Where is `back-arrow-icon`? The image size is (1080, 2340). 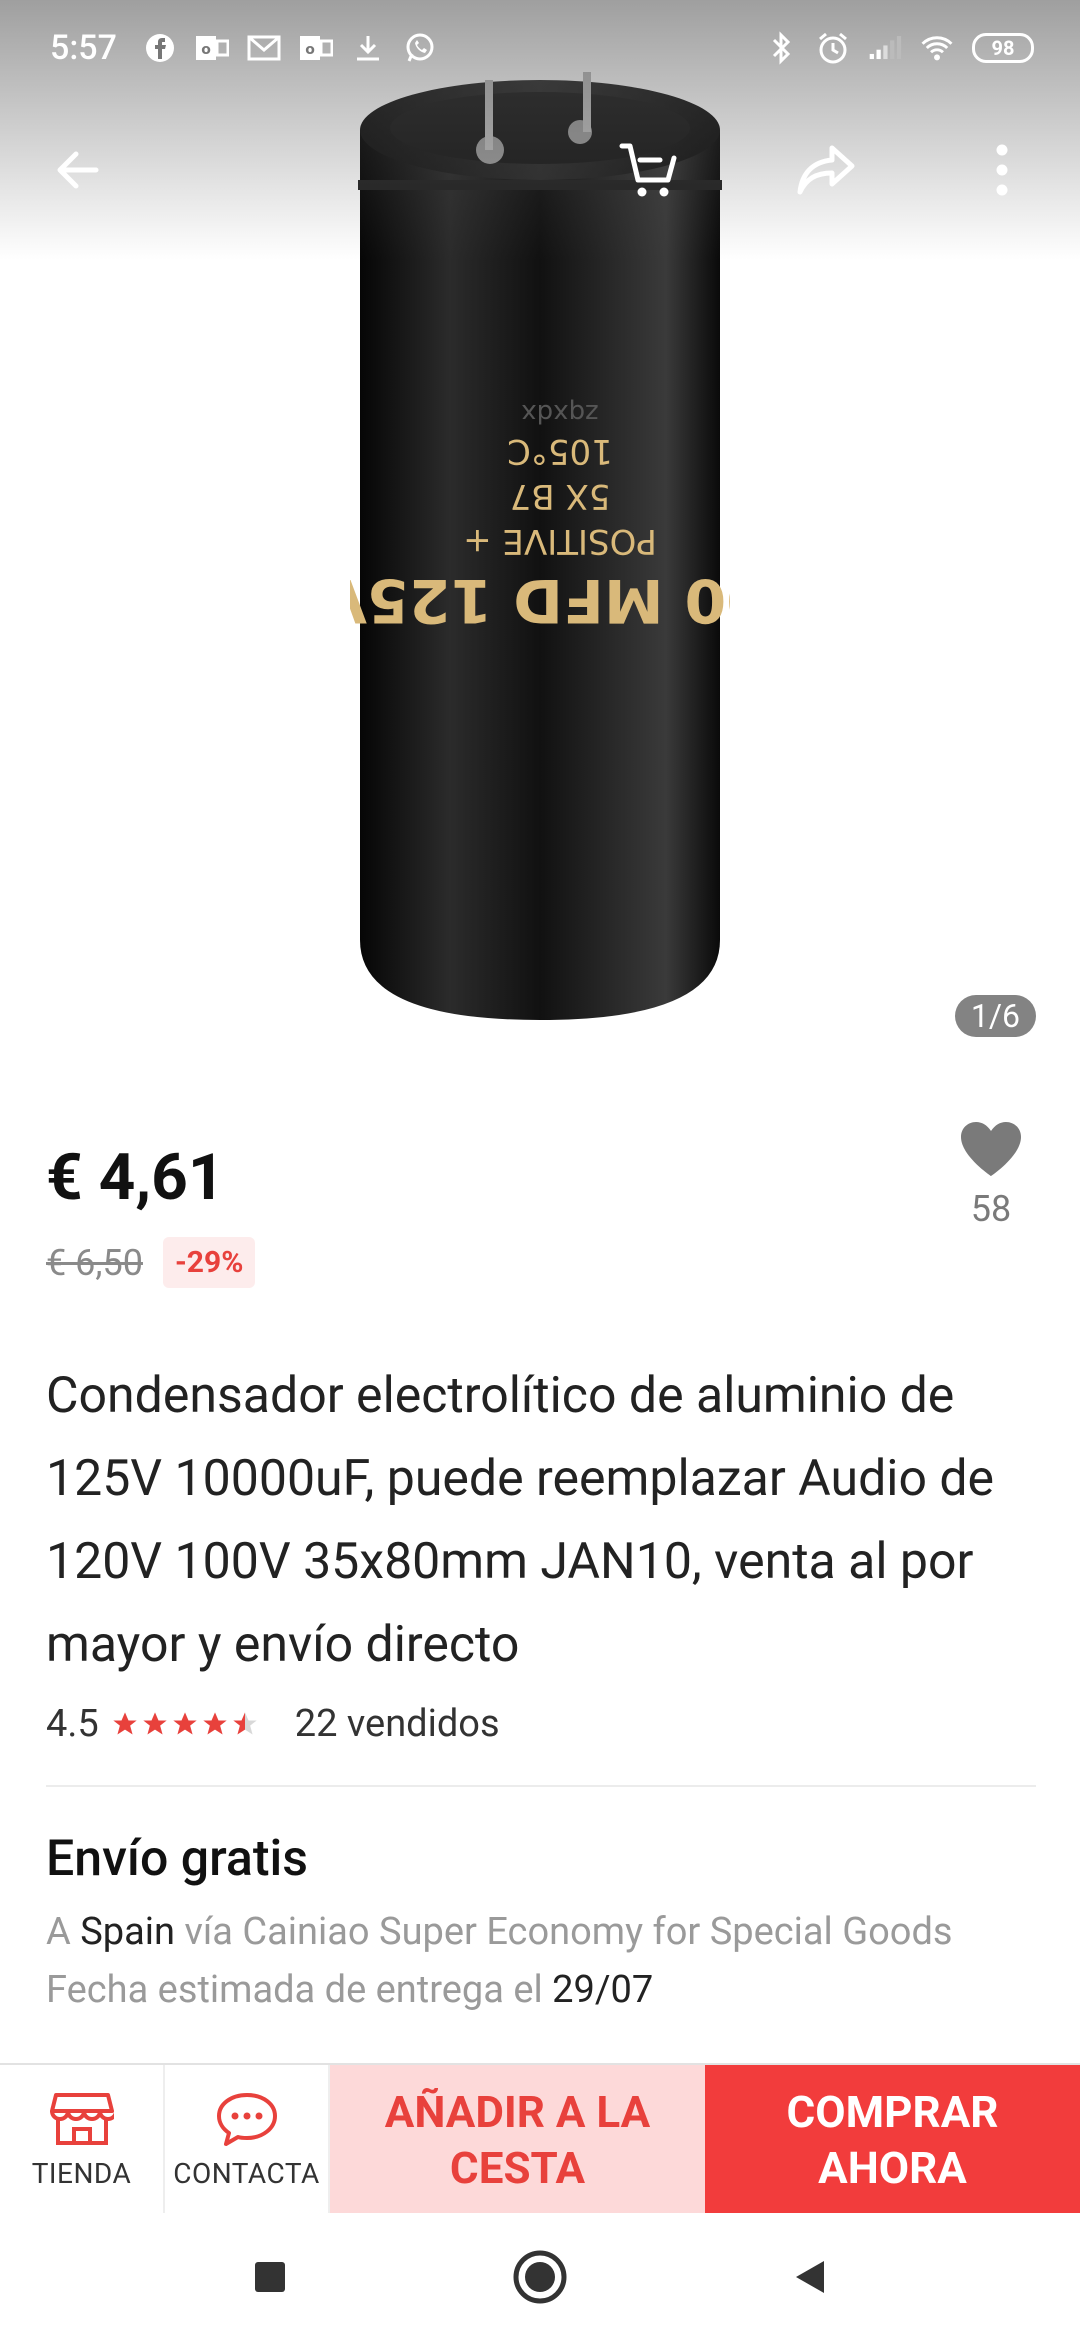 back-arrow-icon is located at coordinates (78, 170).